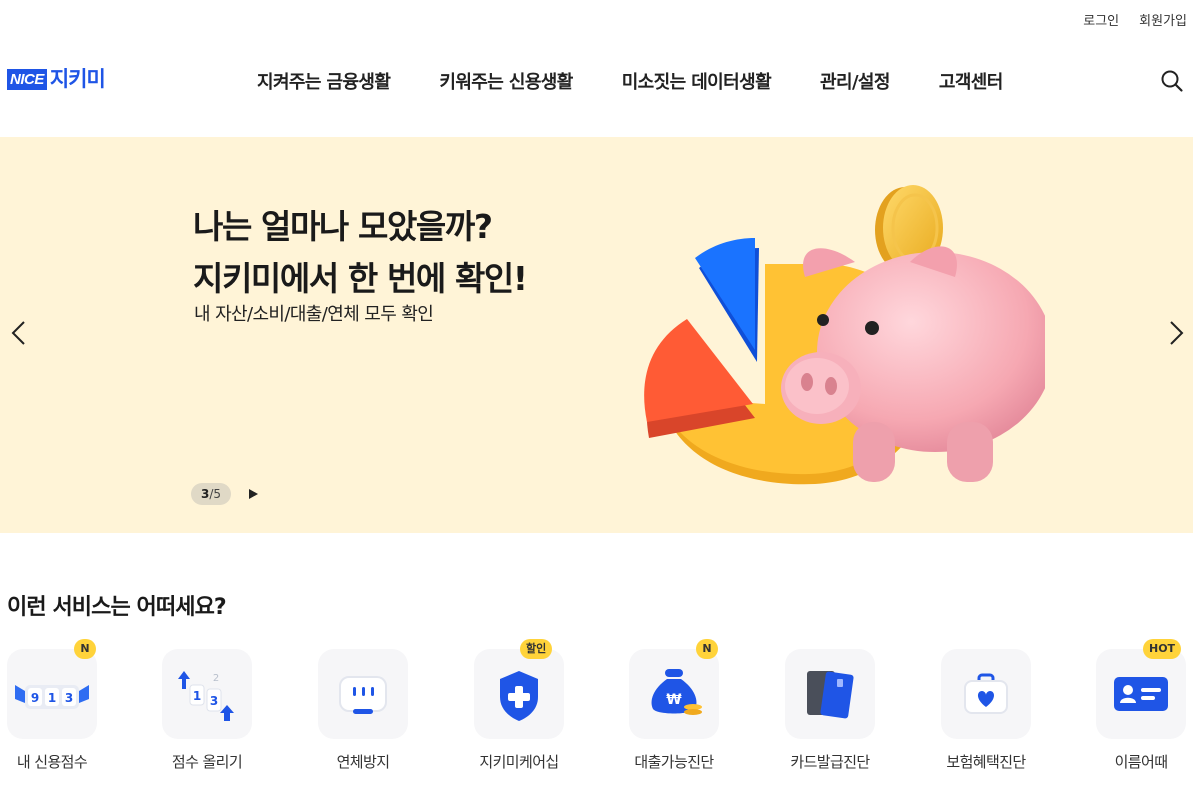 The width and height of the screenshot is (1193, 804). I want to click on svg-text: 9, so click(35, 698).